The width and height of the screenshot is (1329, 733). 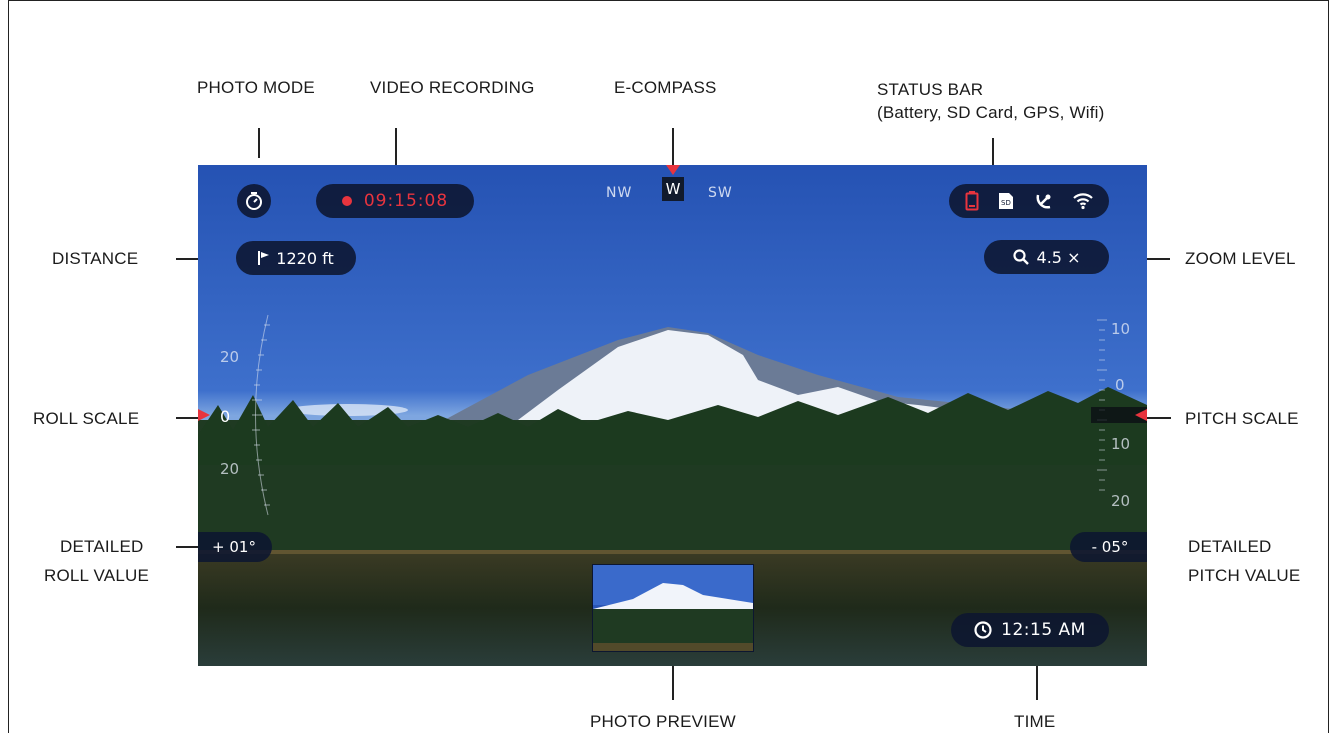 What do you see at coordinates (619, 193) in the screenshot?
I see `compass-nw: NW` at bounding box center [619, 193].